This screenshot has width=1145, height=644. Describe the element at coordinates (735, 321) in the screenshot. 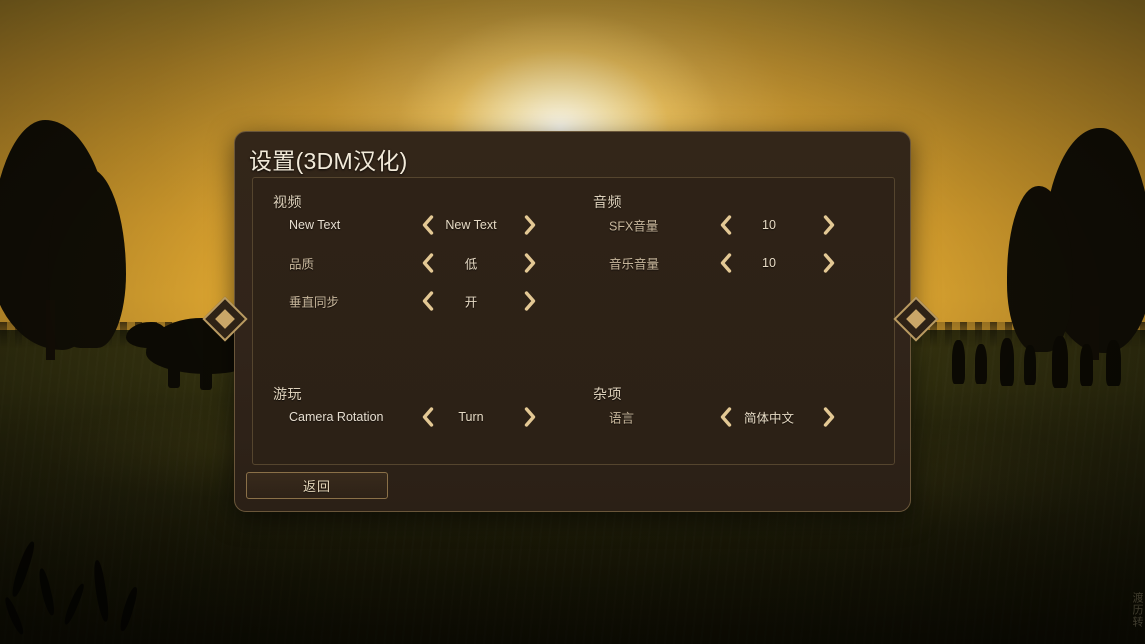

I see `settings-column-right: 音频 SFX音量 10 音乐音量 10 杂项语言 简体中文` at that location.